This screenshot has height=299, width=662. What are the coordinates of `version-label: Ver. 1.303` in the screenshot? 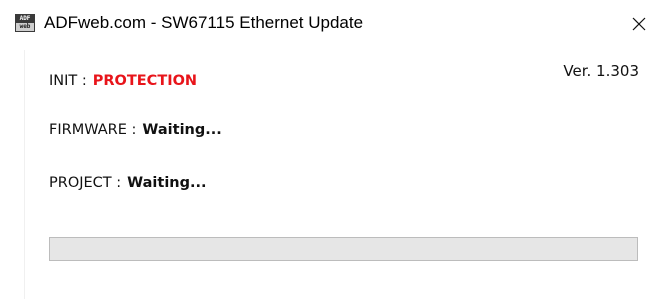 It's located at (601, 71).